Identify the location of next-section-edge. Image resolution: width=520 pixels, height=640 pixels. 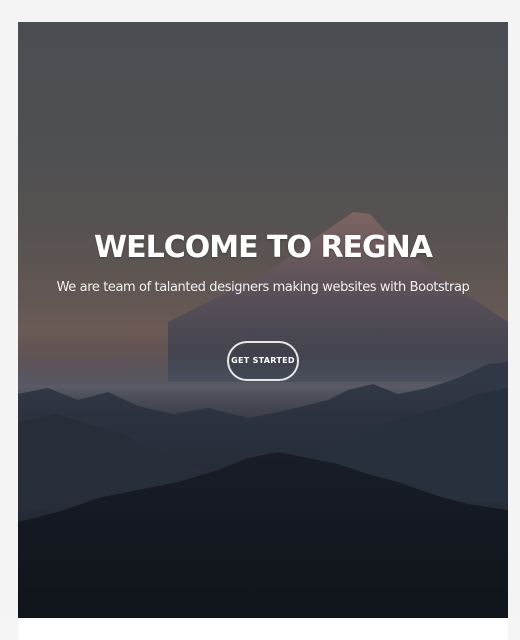
(263, 629).